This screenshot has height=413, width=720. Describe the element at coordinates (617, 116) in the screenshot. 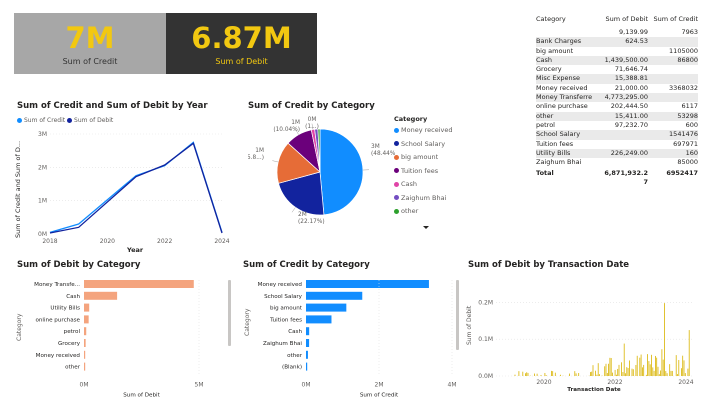

I see `table-row: other 15,411.00 53298` at that location.